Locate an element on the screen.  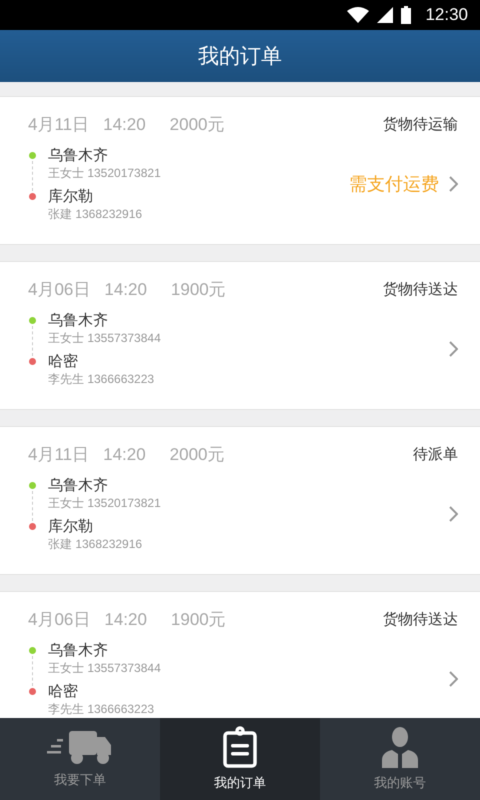
nav-tab: 我要下单 is located at coordinates (80, 759).